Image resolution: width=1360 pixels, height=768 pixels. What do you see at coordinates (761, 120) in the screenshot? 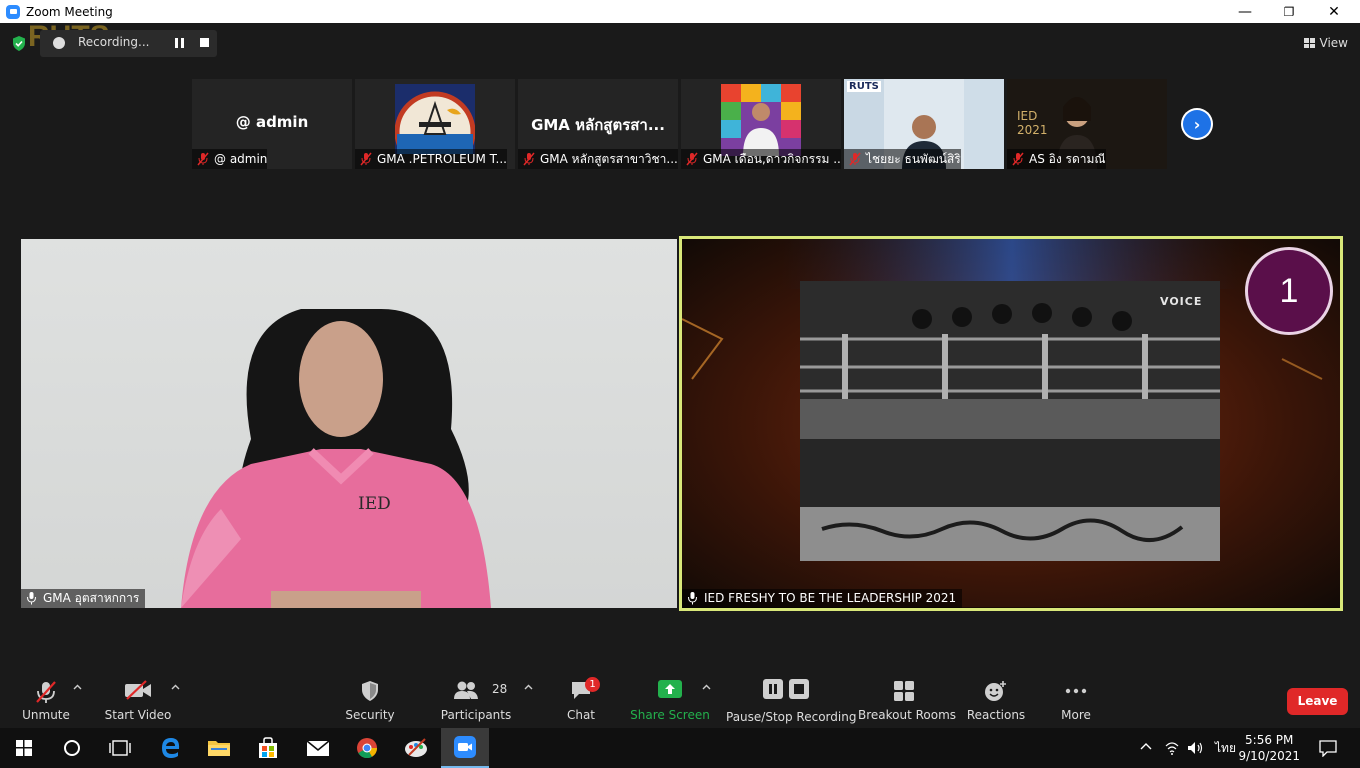
I see `colorful-background-video` at bounding box center [761, 120].